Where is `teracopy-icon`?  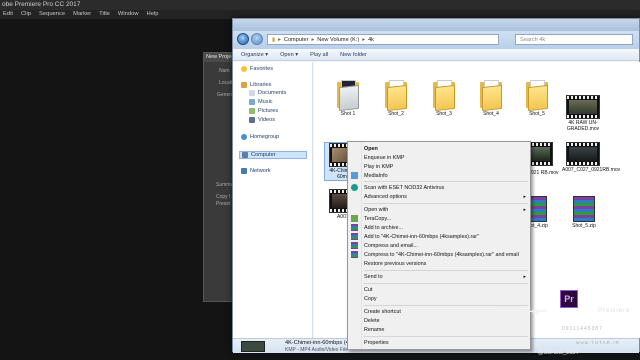 teracopy-icon is located at coordinates (354, 218).